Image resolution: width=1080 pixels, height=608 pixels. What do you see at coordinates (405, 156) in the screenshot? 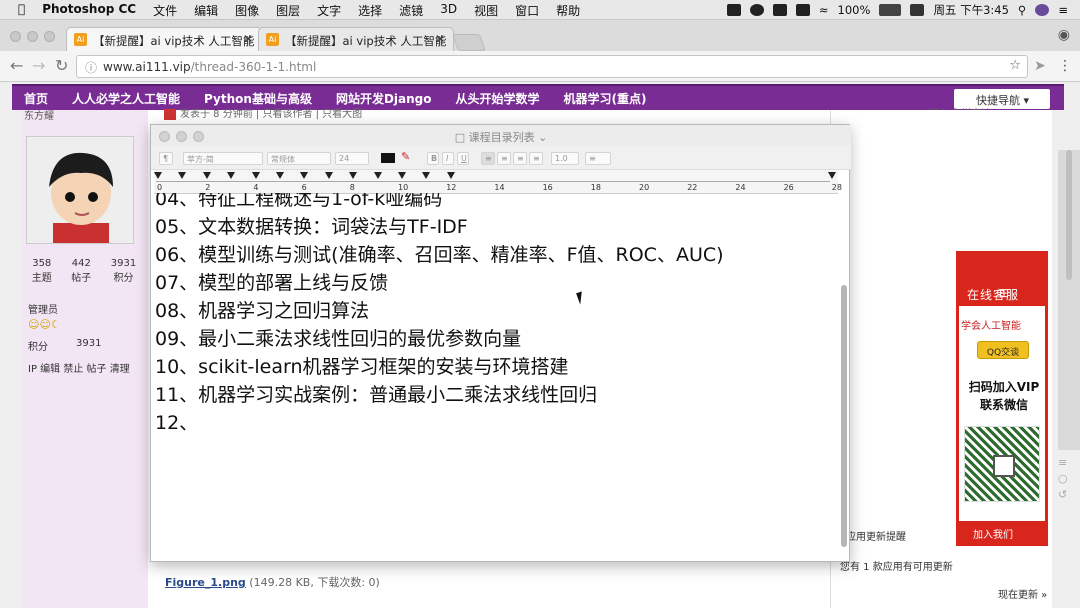
I see `highlight-color-icon: ✎` at bounding box center [405, 156].